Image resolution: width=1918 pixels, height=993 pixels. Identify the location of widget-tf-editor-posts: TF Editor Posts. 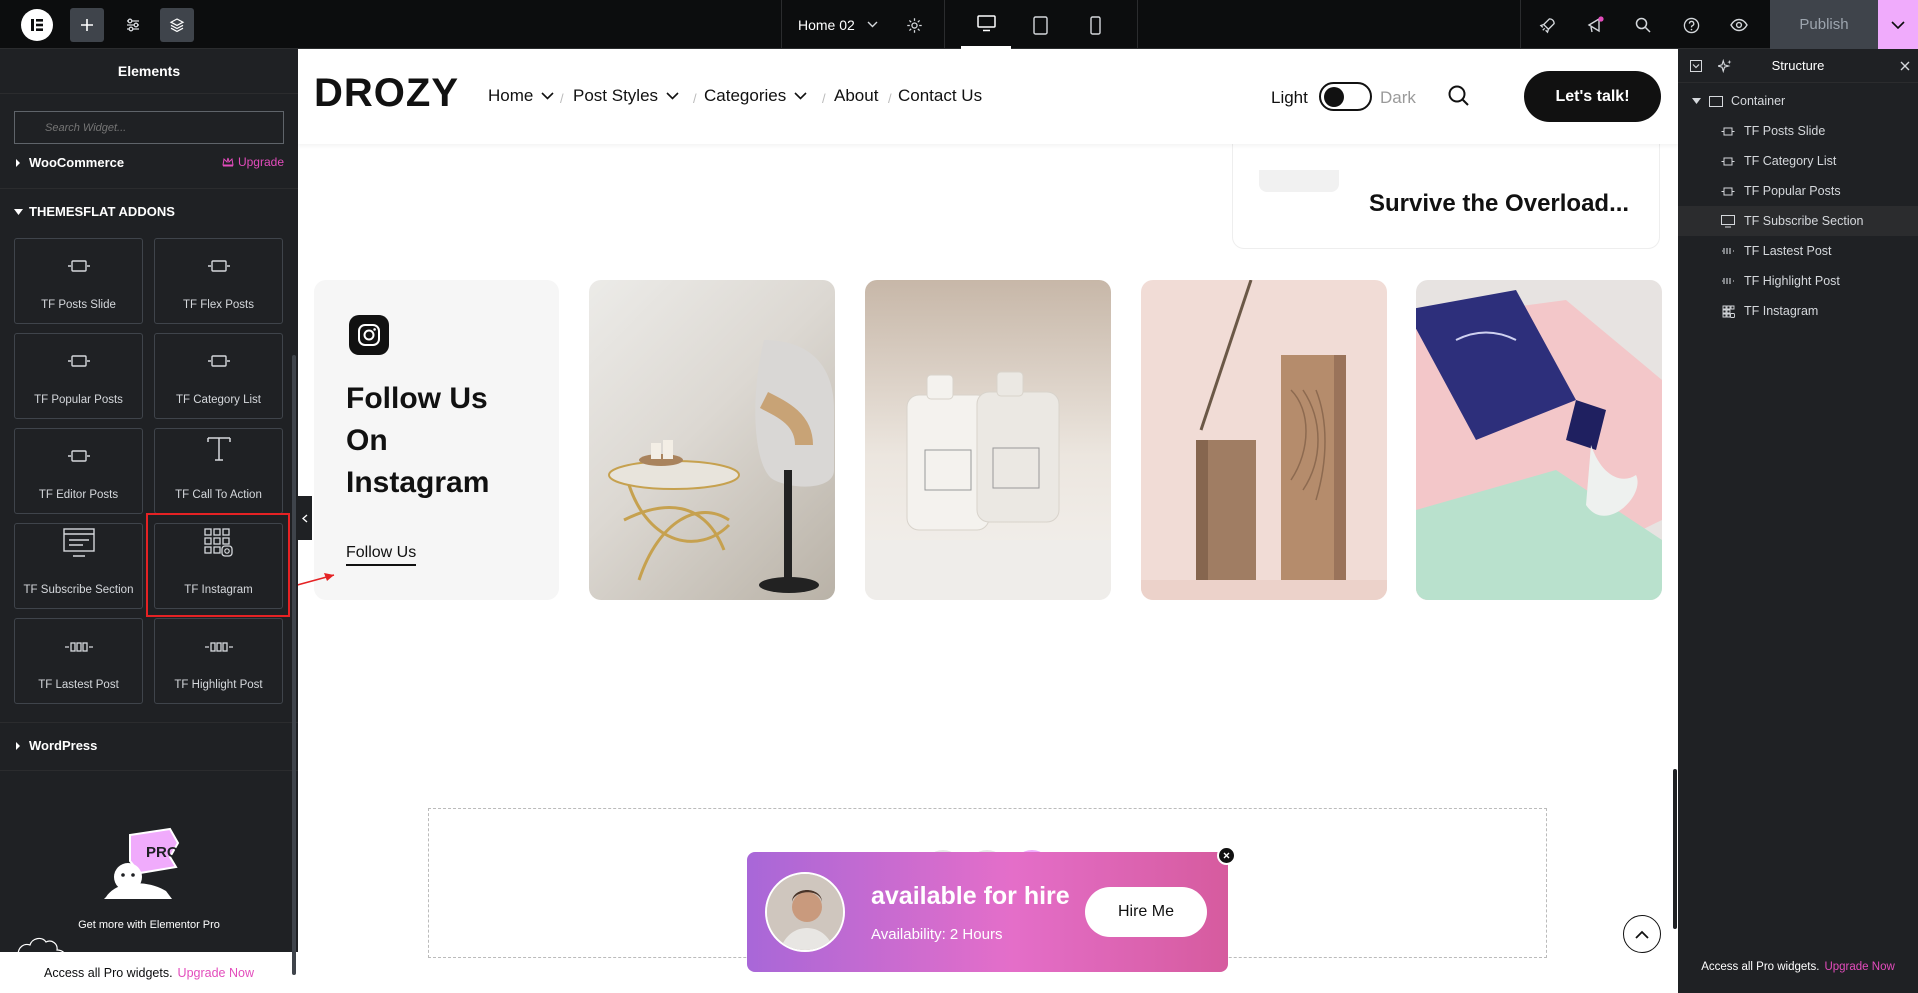
(78, 471).